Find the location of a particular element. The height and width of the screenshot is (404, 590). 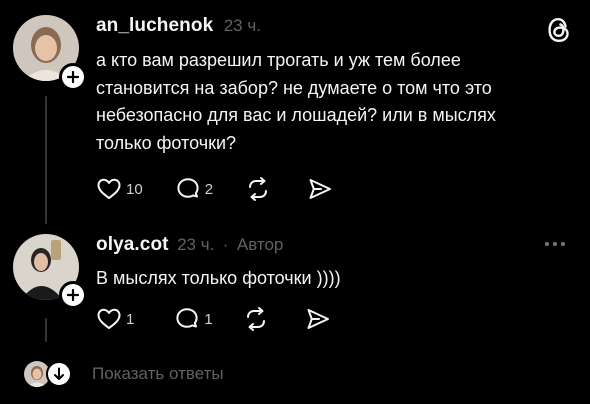

username: an_luchenok is located at coordinates (154, 25).